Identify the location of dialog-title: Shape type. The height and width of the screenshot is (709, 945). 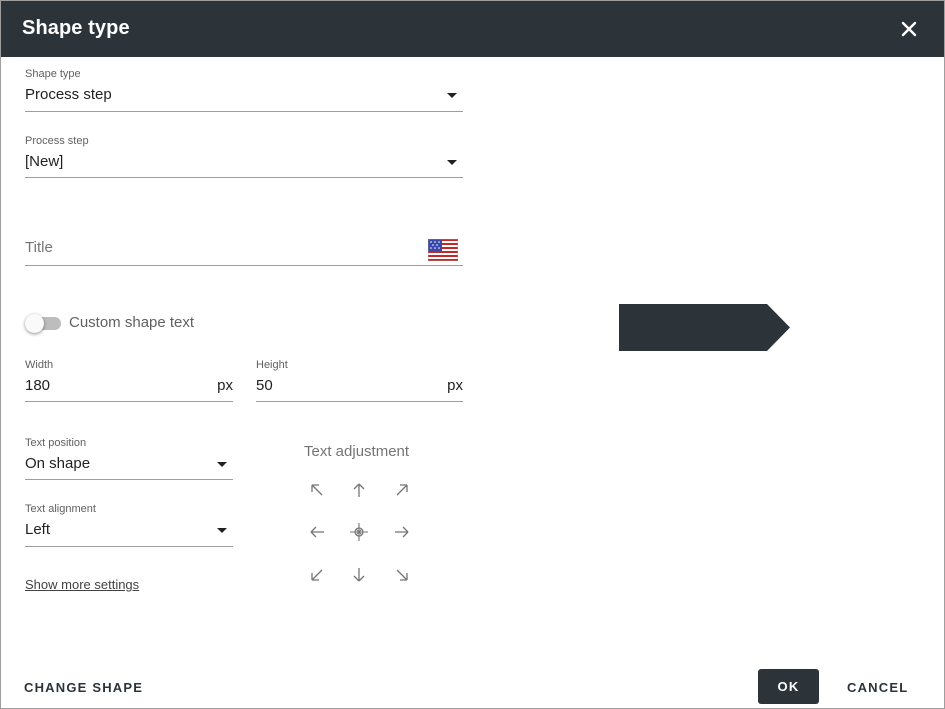
(76, 28).